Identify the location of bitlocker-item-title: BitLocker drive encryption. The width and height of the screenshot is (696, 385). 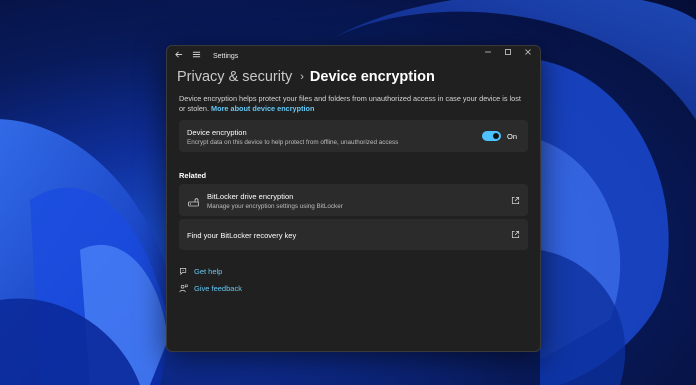
(250, 196).